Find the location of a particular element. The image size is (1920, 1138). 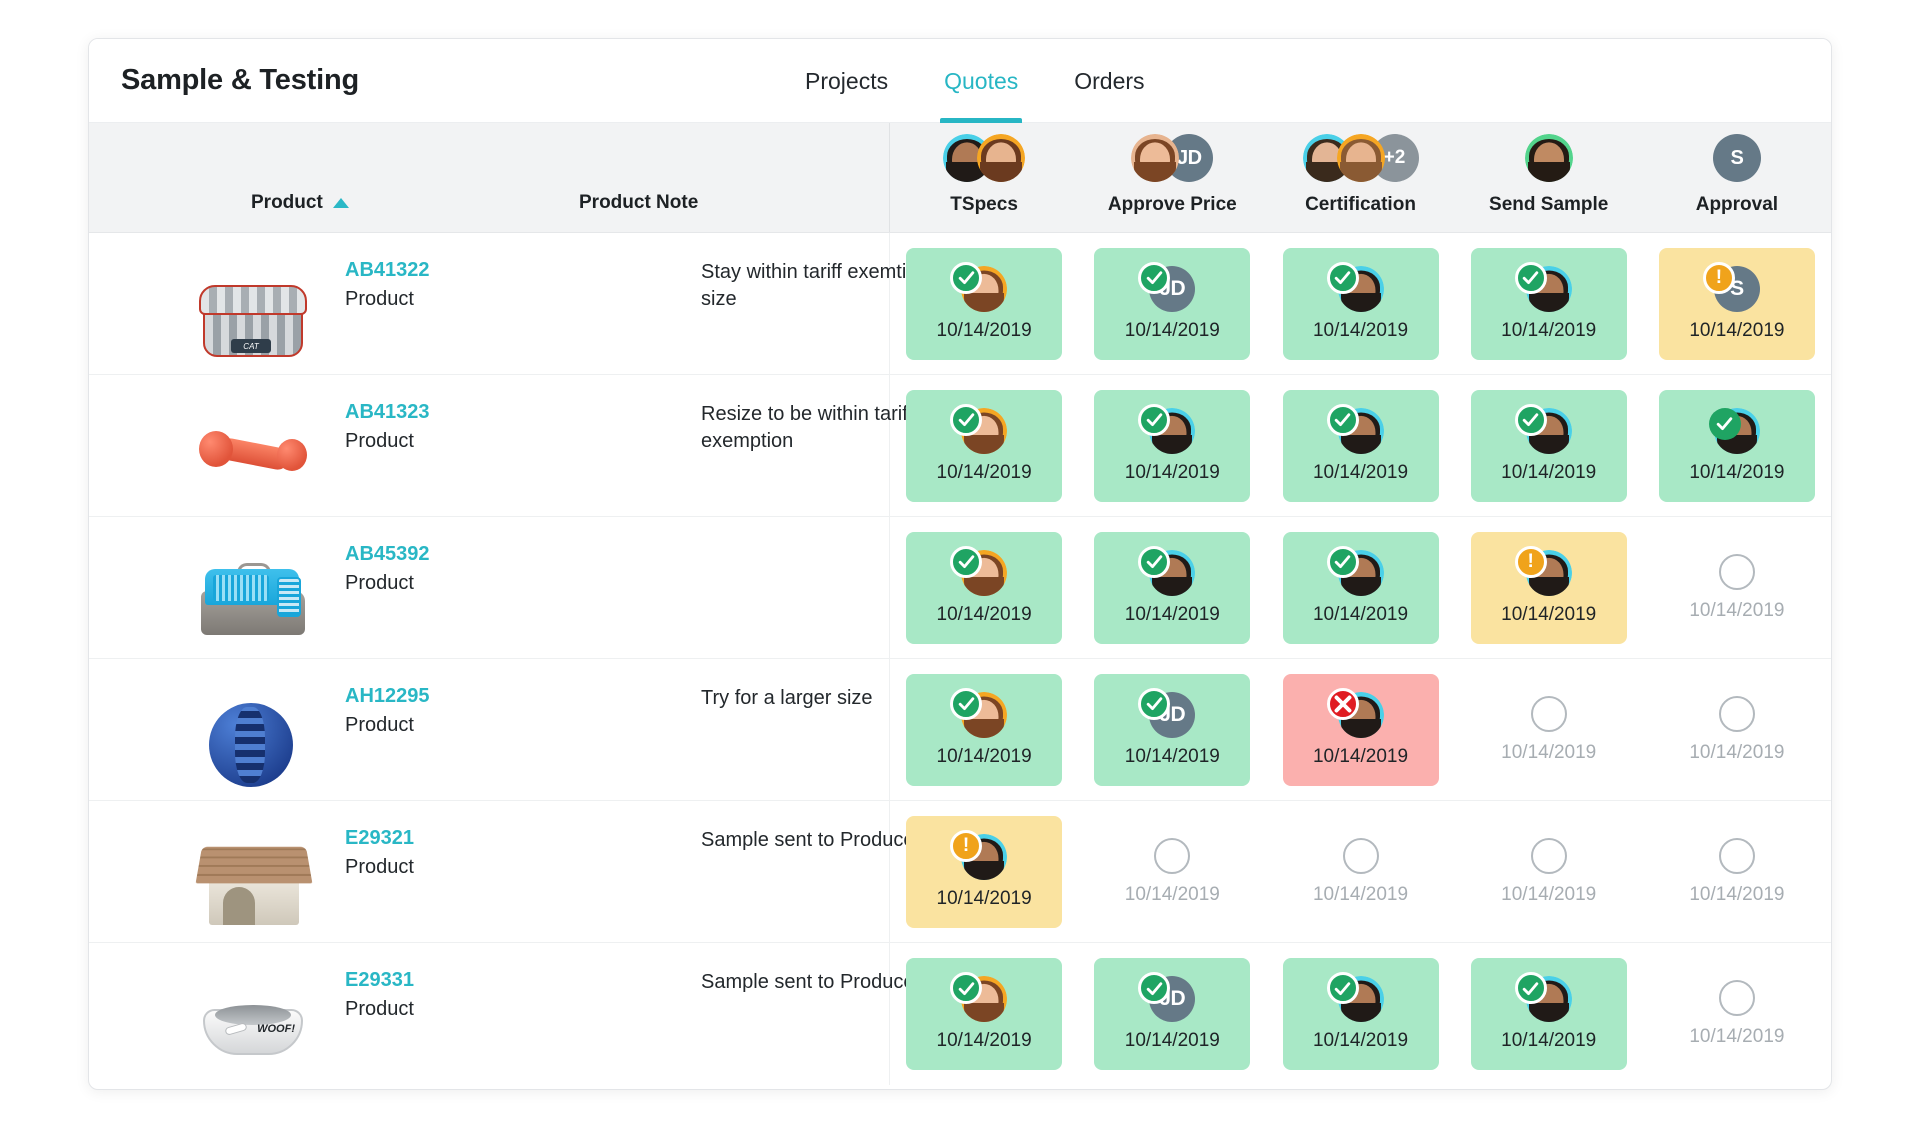

row-product-info: AB45392 Product is located at coordinates (523, 587).